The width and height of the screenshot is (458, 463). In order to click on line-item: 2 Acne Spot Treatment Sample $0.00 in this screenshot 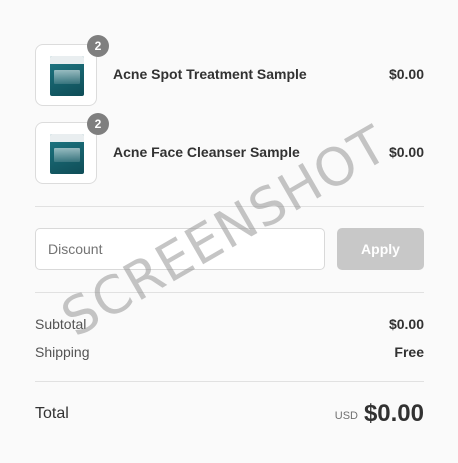, I will do `click(229, 71)`.